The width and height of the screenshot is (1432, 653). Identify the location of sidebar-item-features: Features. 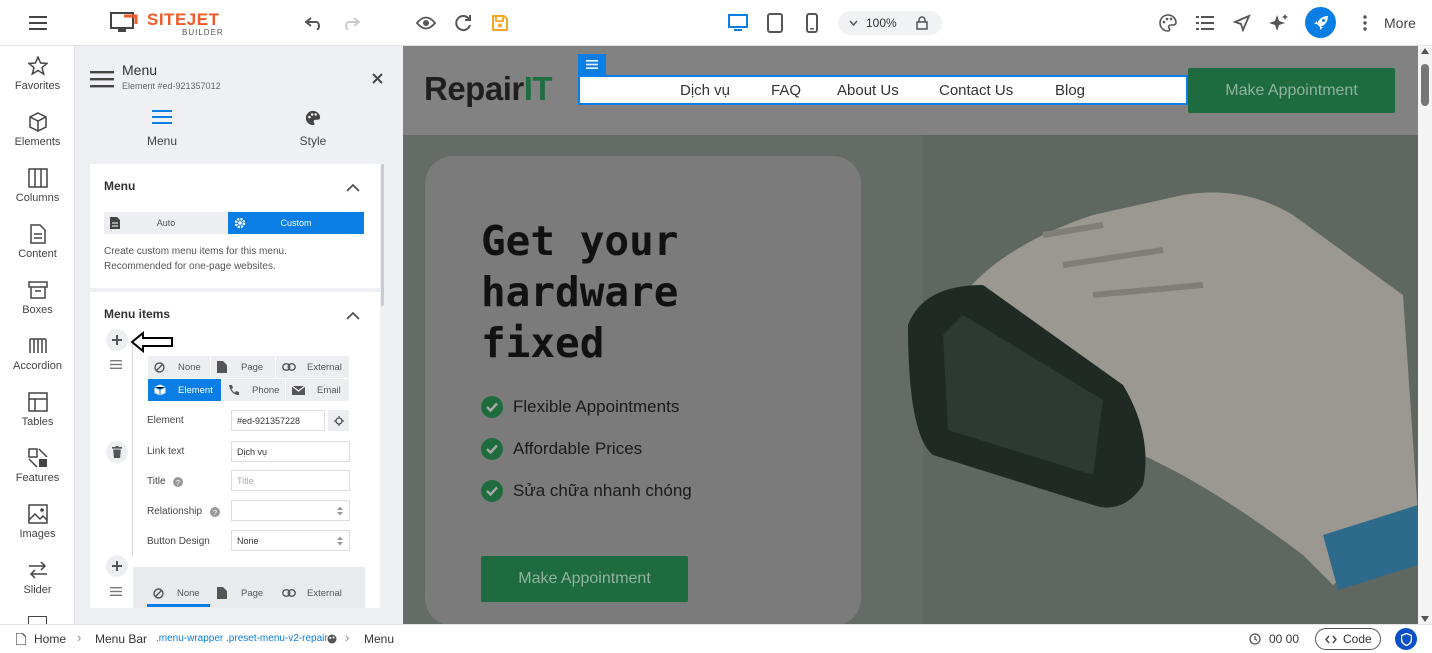
(37, 476).